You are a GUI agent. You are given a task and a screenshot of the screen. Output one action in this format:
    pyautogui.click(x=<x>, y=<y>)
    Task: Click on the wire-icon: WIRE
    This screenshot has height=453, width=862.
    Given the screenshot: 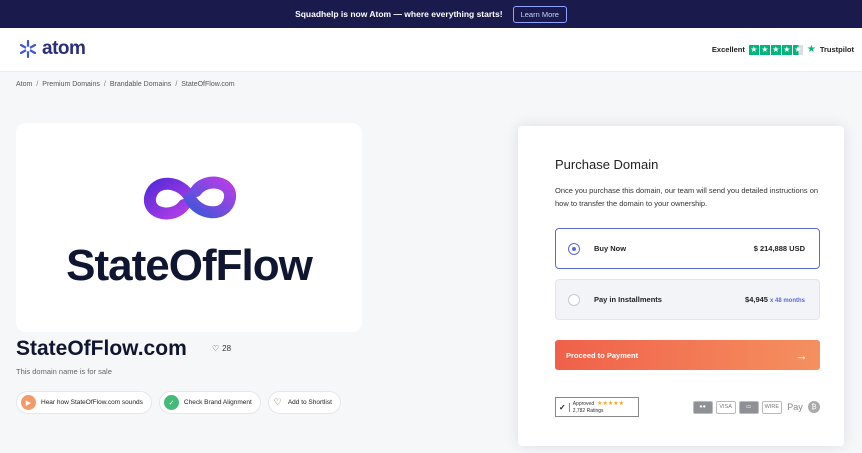 What is the action you would take?
    pyautogui.click(x=771, y=407)
    